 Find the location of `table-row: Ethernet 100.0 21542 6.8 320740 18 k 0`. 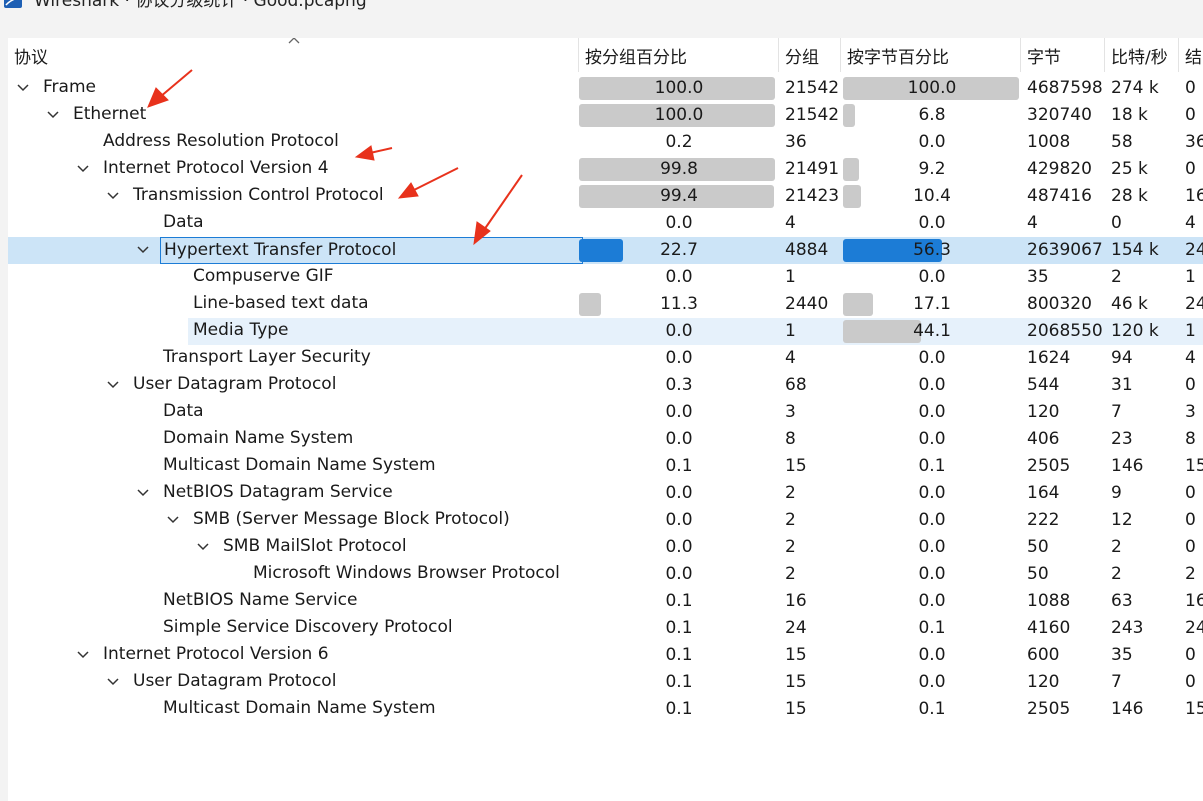

table-row: Ethernet 100.0 21542 6.8 320740 18 k 0 is located at coordinates (605, 115).